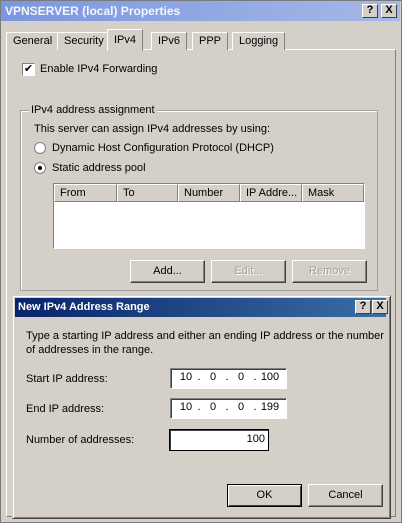  What do you see at coordinates (333, 193) in the screenshot?
I see `column-header-mask: Mask` at bounding box center [333, 193].